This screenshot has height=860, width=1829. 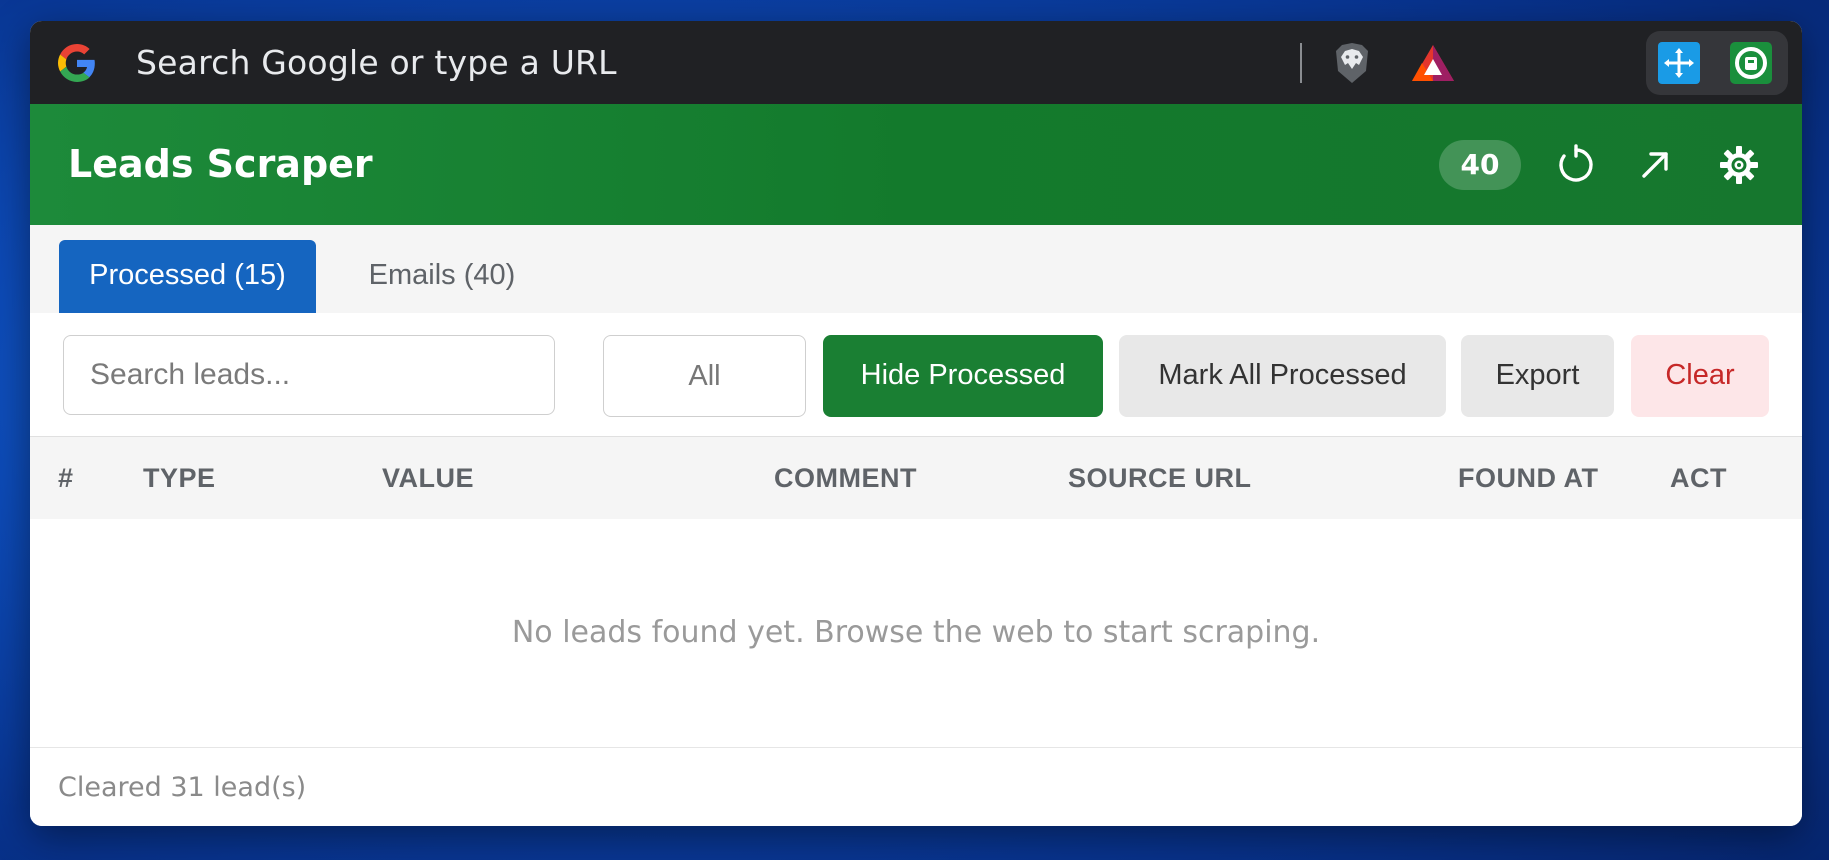 I want to click on lead-count-badge: 40, so click(x=1480, y=165).